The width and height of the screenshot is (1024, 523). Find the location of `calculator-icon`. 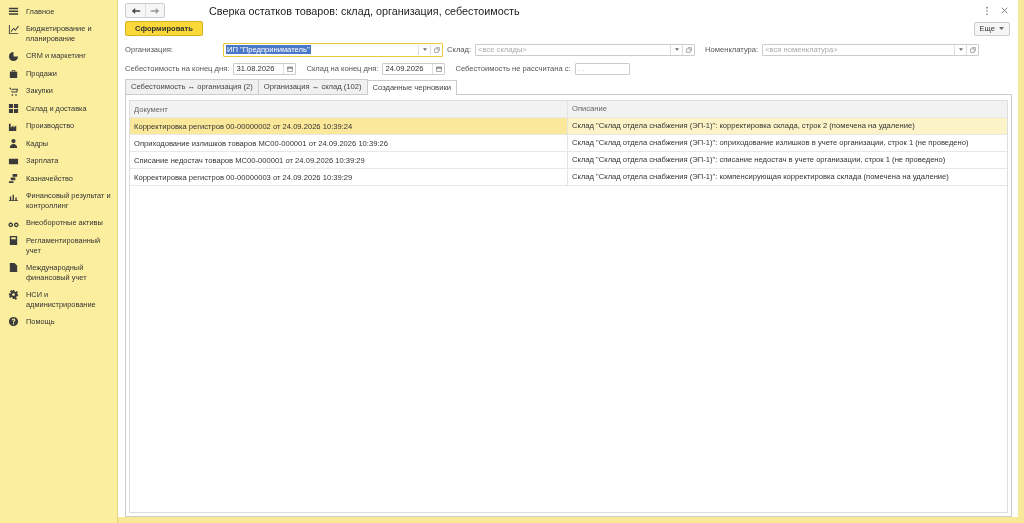

calculator-icon is located at coordinates (13, 240).